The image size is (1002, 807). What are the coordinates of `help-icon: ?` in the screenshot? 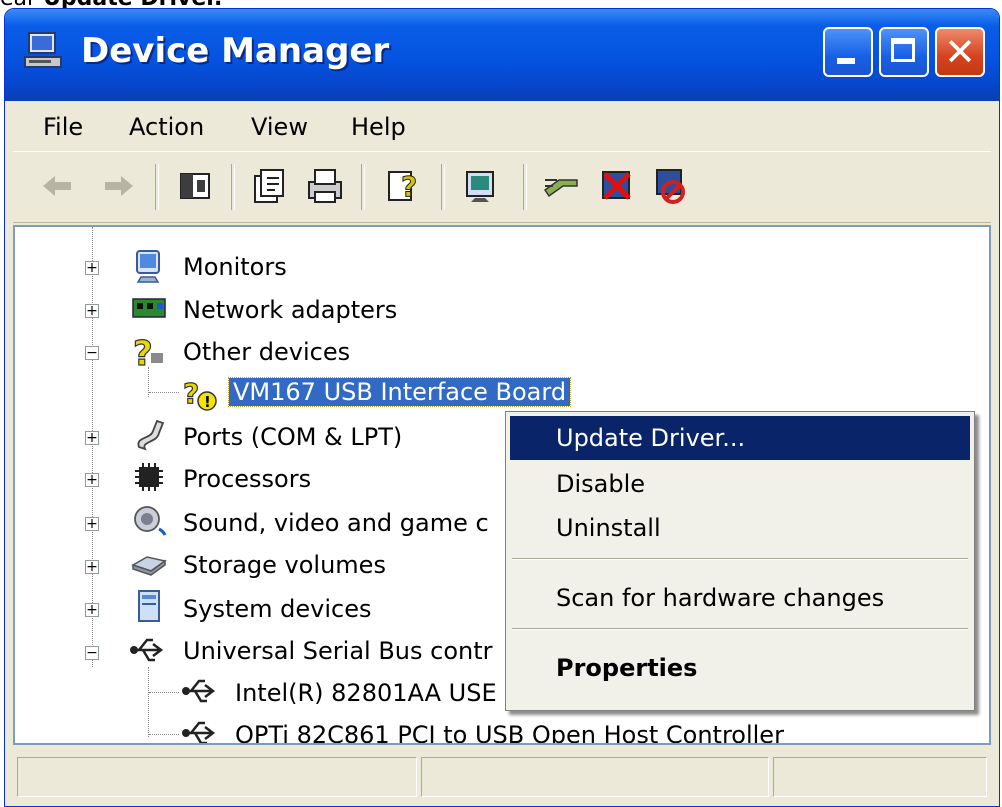 It's located at (403, 186).